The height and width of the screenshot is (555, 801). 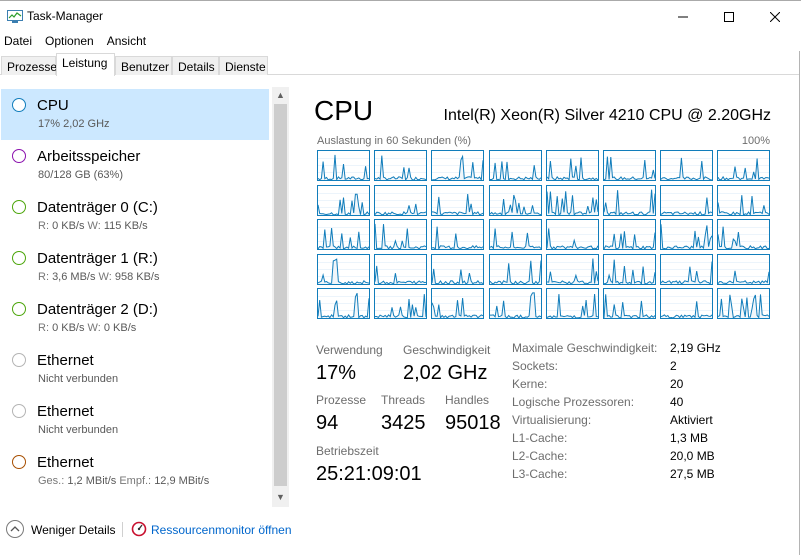 What do you see at coordinates (135, 420) in the screenshot?
I see `sidebar-item-ethernet-2: Ethernet Nicht verbunden` at bounding box center [135, 420].